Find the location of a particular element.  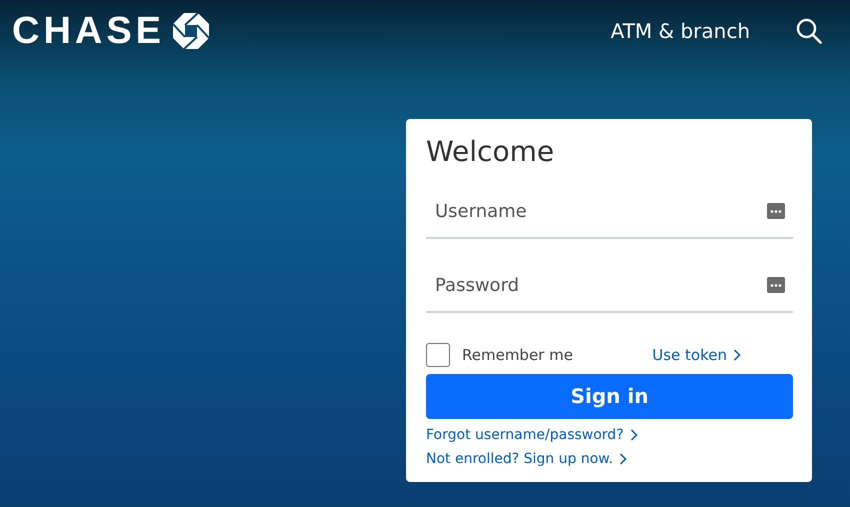

sign-in-button: Sign in is located at coordinates (609, 396).